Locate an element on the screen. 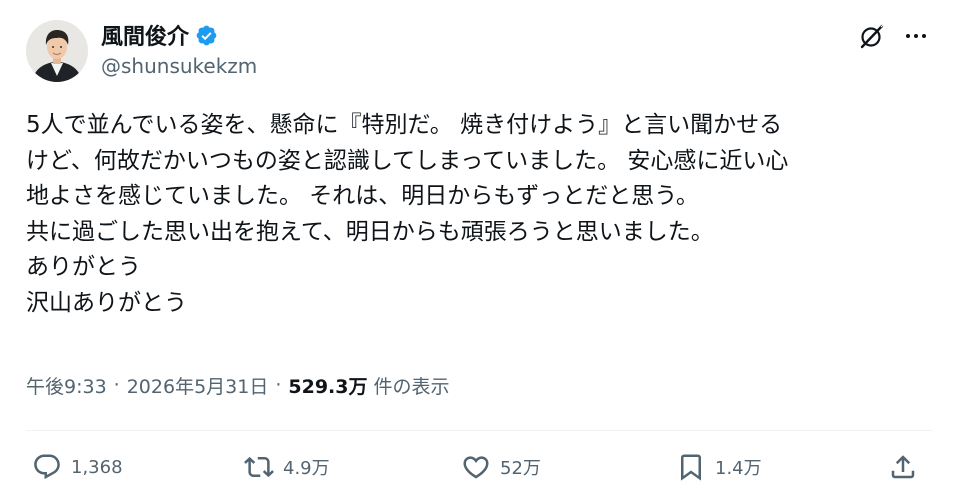  author-display-name: 風間俊介 is located at coordinates (145, 35).